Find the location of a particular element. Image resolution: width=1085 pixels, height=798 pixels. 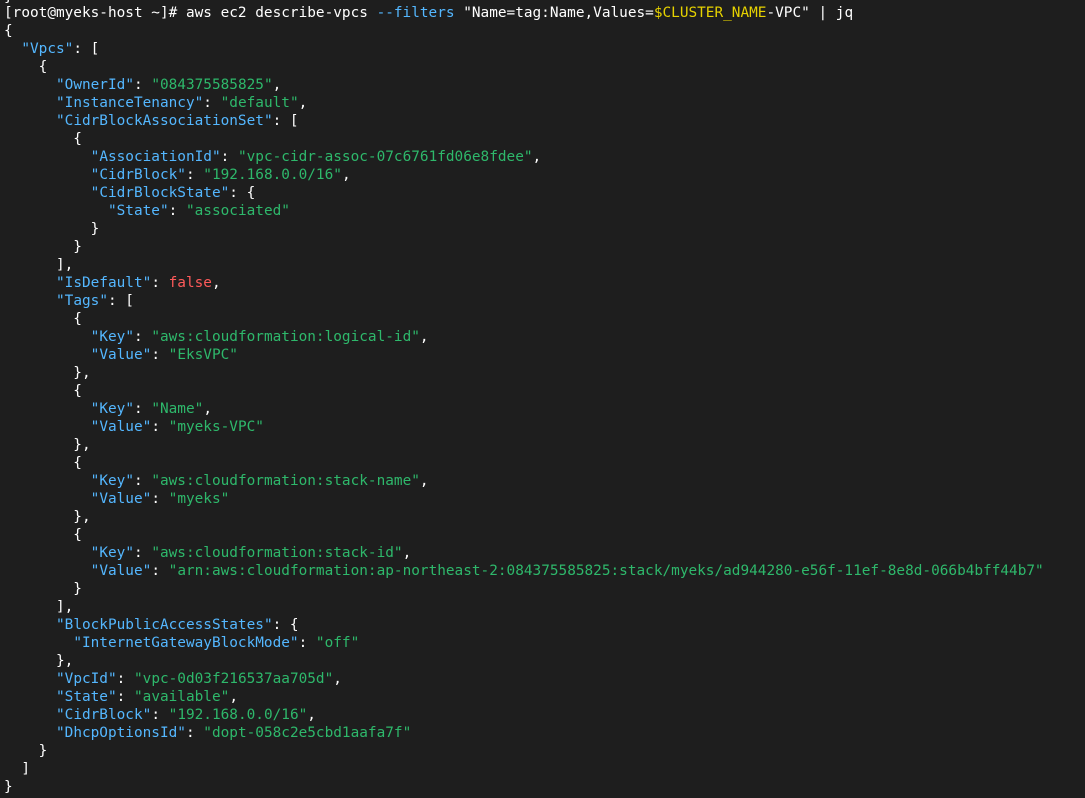

filter-arg-end: -VPC" | jq is located at coordinates (810, 13).